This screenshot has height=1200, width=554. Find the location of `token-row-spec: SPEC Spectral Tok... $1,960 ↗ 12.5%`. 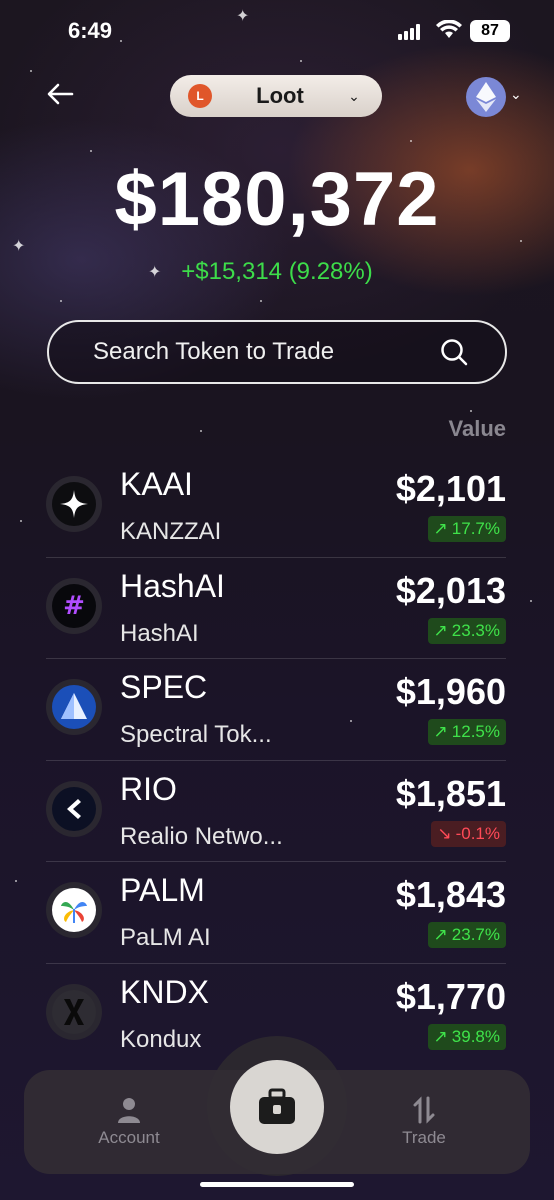

token-row-spec: SPEC Spectral Tok... $1,960 ↗ 12.5% is located at coordinates (276, 710).